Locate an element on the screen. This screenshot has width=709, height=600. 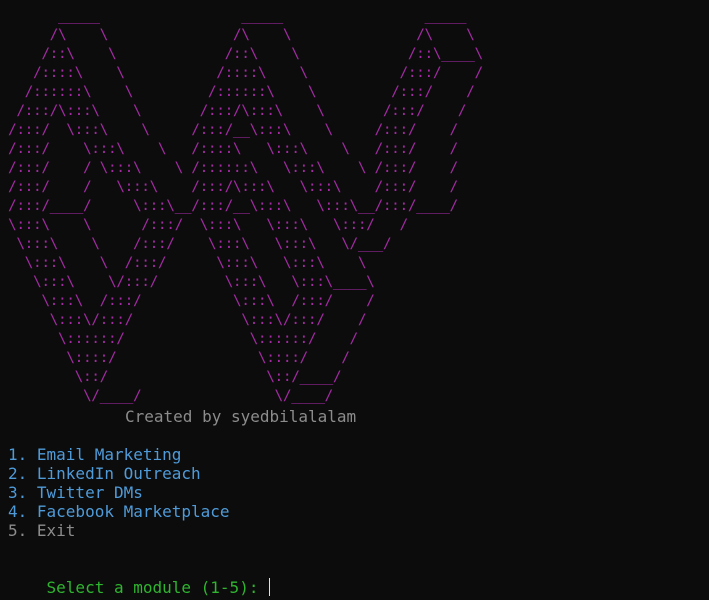
menu-item-facebook-marketplace: 4. Facebook Marketplace is located at coordinates (119, 511).